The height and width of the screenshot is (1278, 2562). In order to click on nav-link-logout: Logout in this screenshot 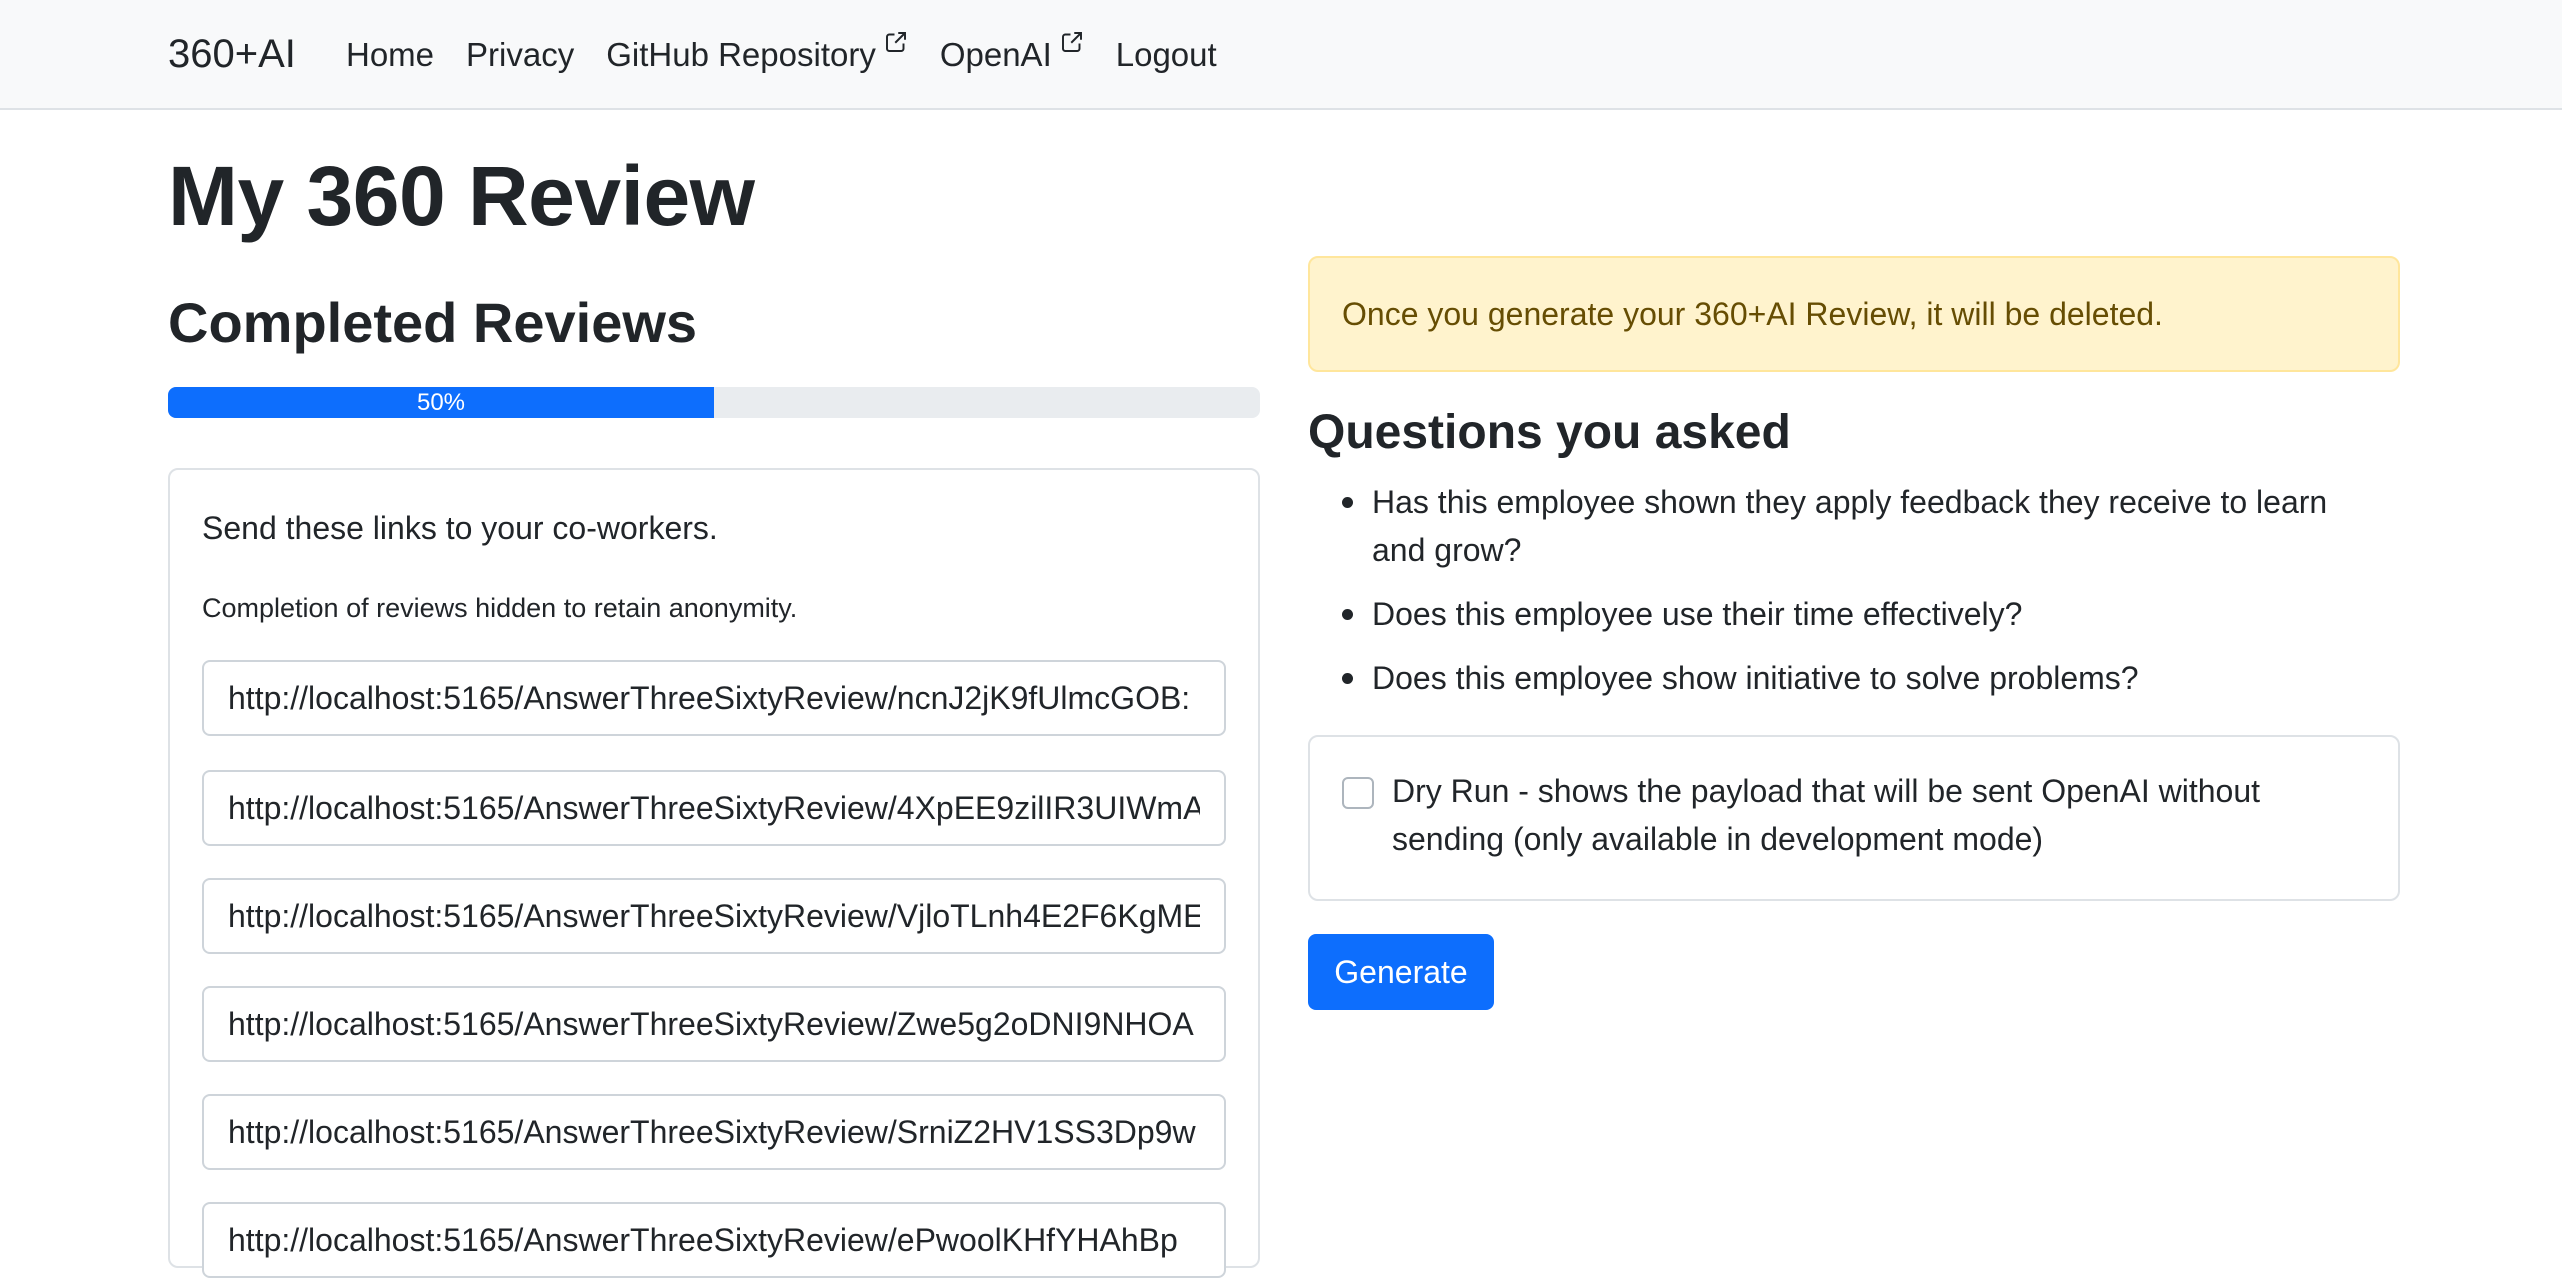, I will do `click(1166, 55)`.